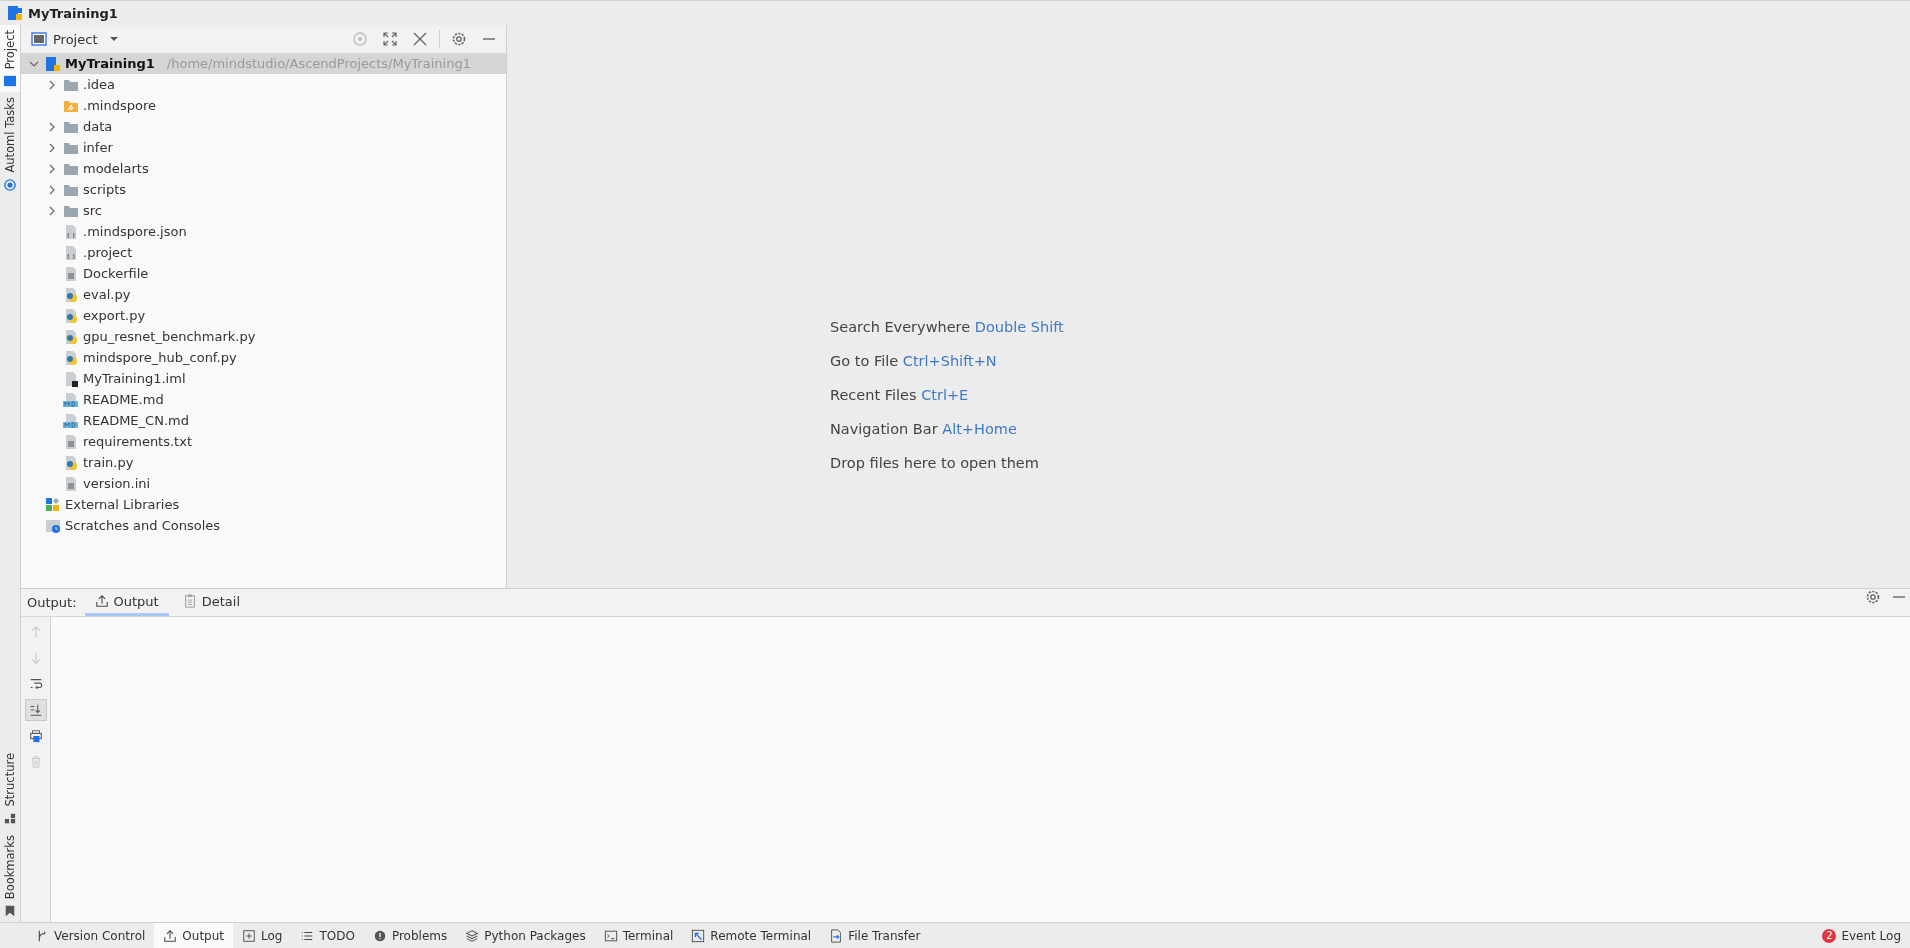  What do you see at coordinates (900, 395) in the screenshot?
I see `editor-hint: Recent Files Ctrl+E` at bounding box center [900, 395].